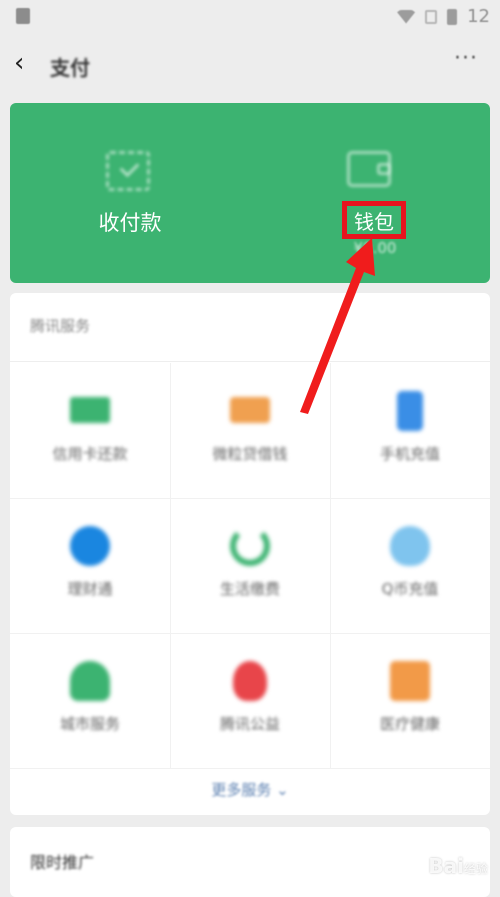  I want to click on charity-icon, so click(250, 681).